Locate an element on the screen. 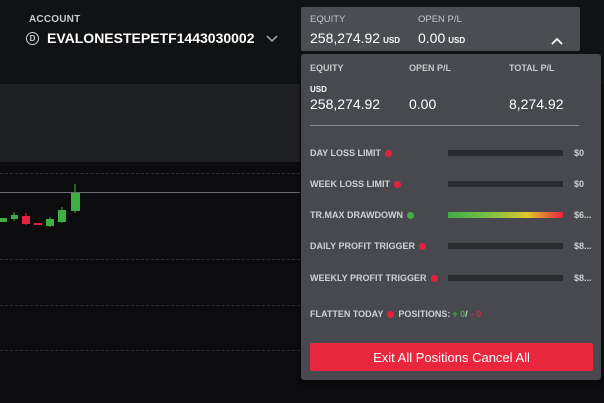 Image resolution: width=604 pixels, height=403 pixels. limit-label: WEEKLY PROFIT TRIGGER is located at coordinates (374, 278).